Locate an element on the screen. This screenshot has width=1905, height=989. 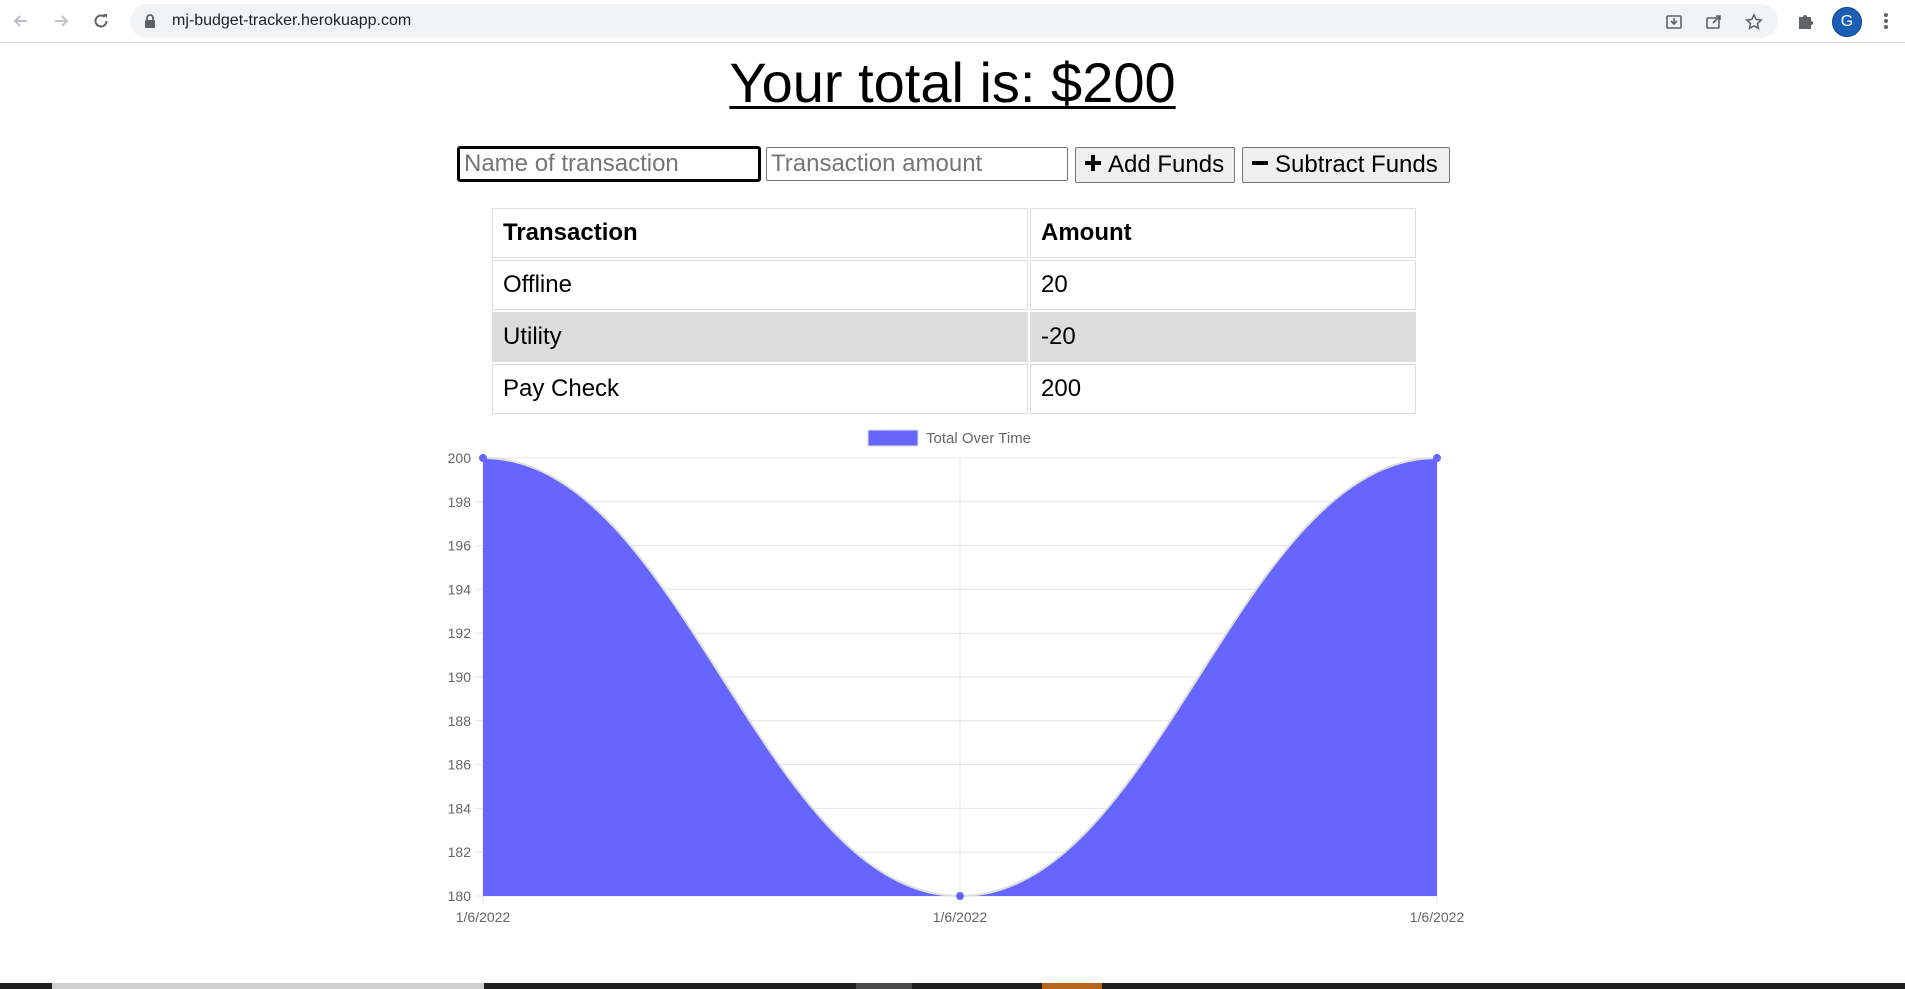
total-heading: Your total is: $200 is located at coordinates (952, 82).